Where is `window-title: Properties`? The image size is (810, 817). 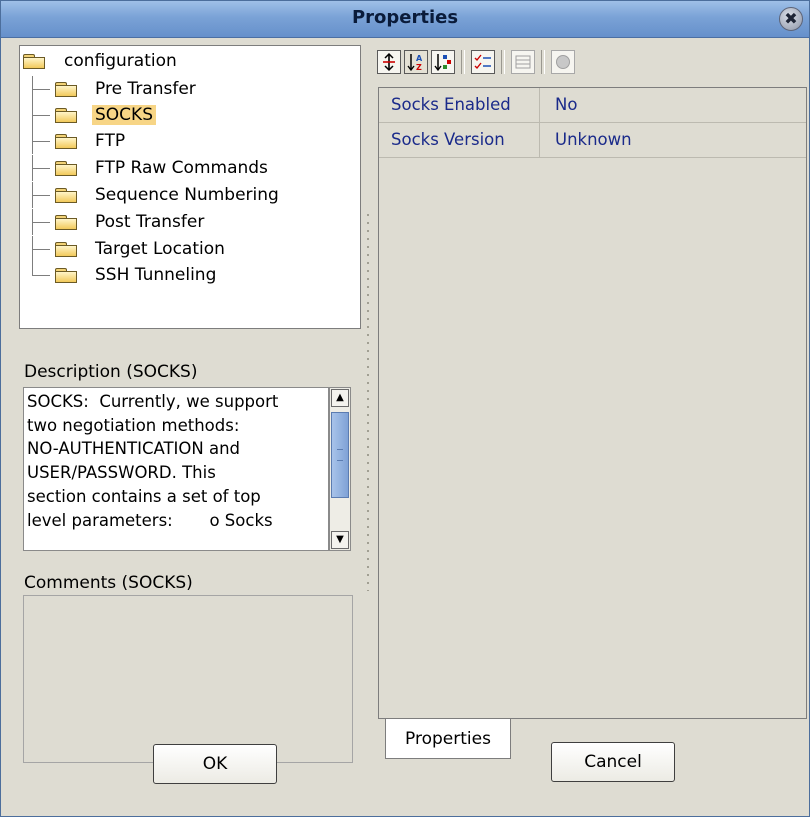 window-title: Properties is located at coordinates (405, 17).